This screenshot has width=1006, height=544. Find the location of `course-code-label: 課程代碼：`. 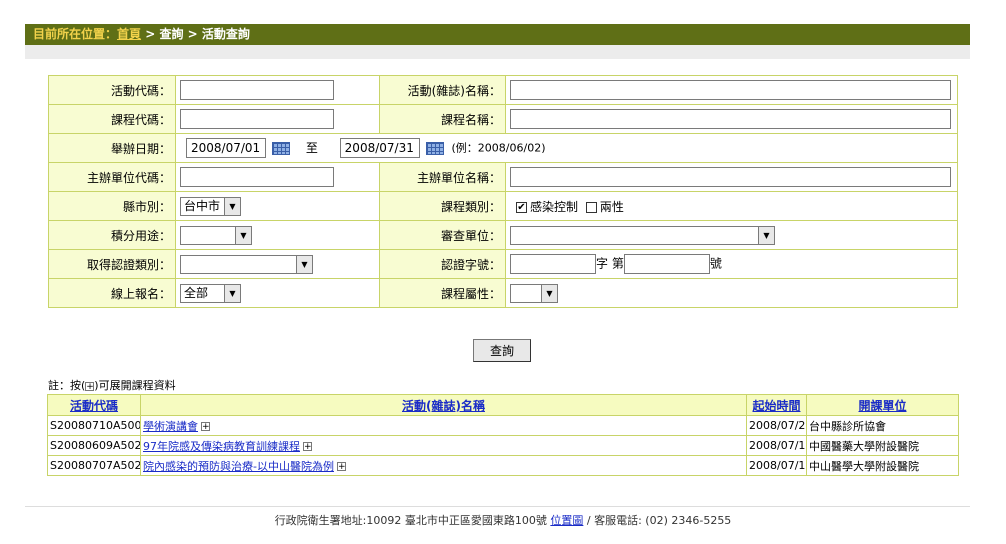

course-code-label: 課程代碼： is located at coordinates (112, 119).